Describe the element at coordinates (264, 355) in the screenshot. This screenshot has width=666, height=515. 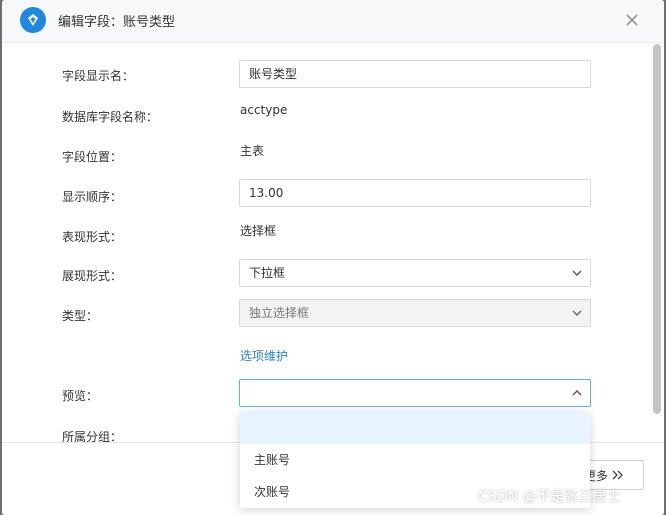
I see `option-maintenance-link: 选项维护` at that location.